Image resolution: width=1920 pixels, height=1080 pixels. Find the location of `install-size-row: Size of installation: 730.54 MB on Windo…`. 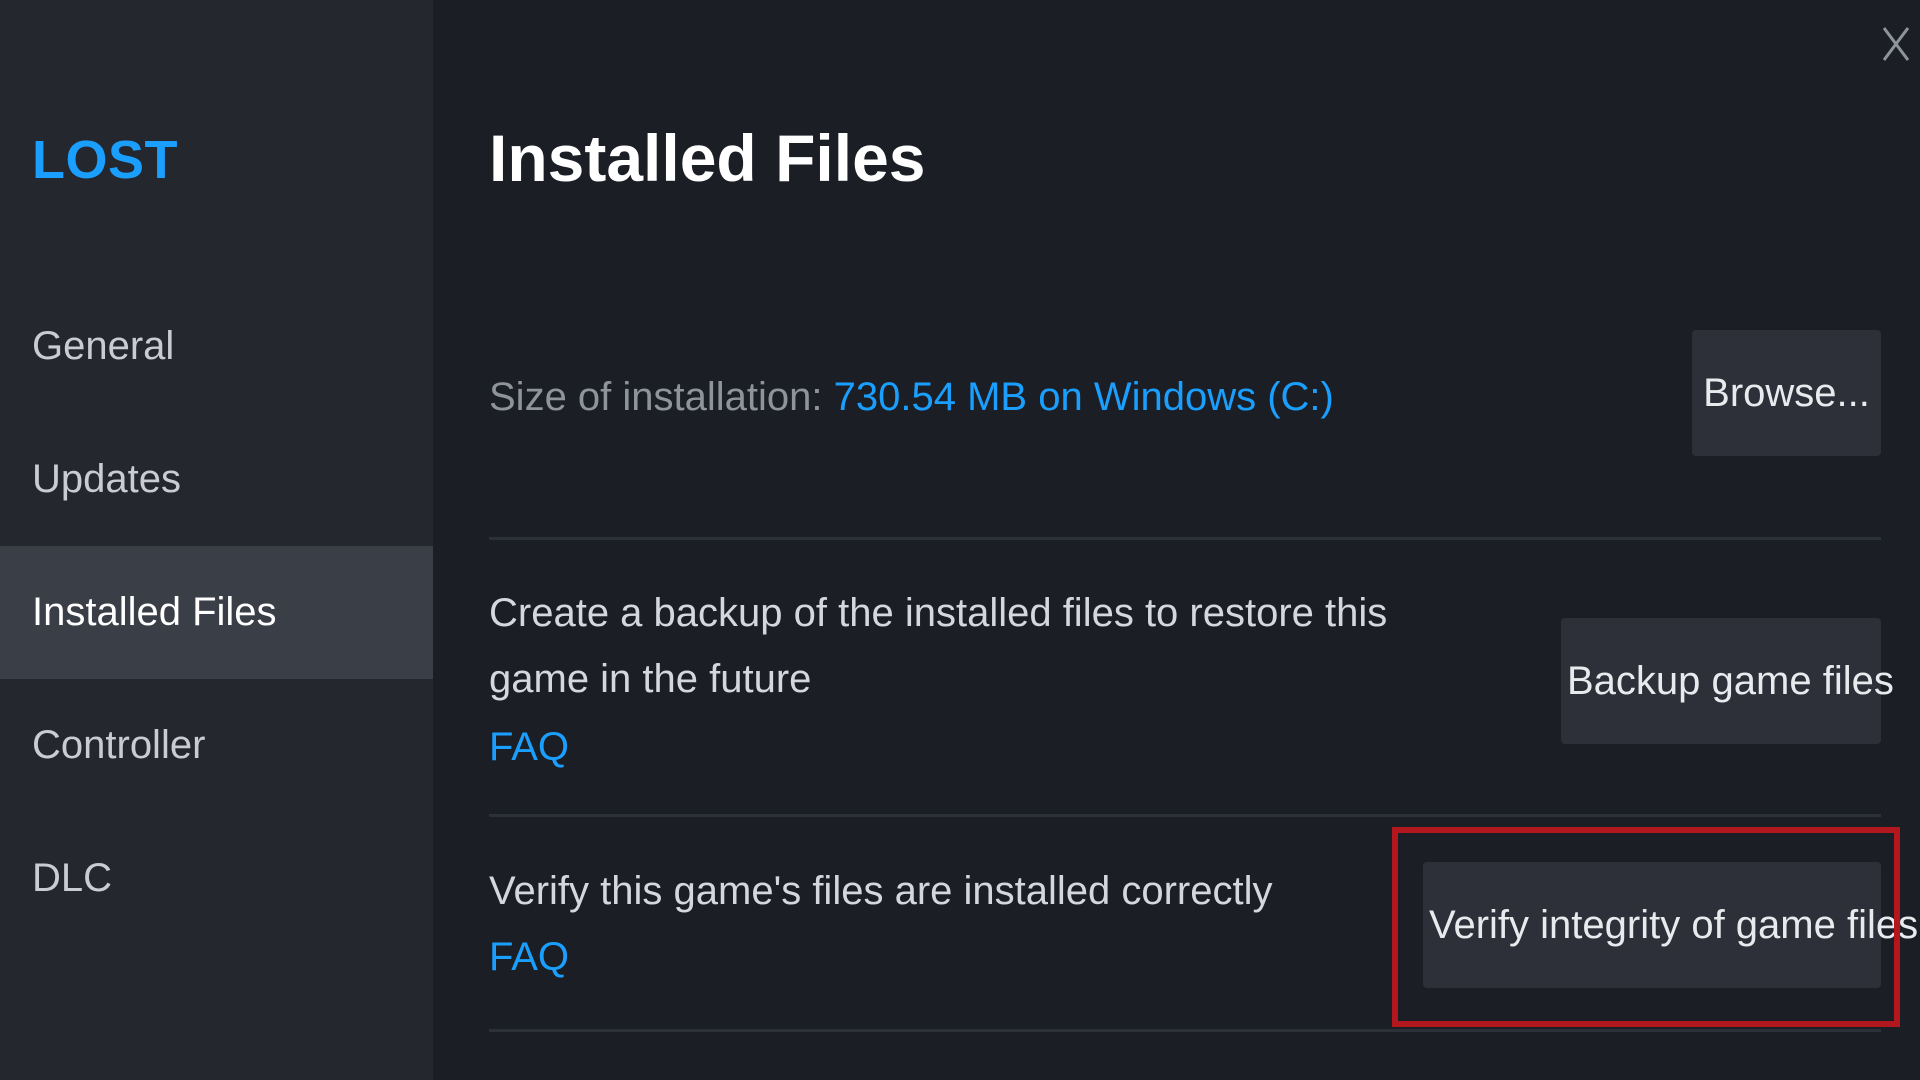

install-size-row: Size of installation: 730.54 MB on Windo… is located at coordinates (1185, 395).